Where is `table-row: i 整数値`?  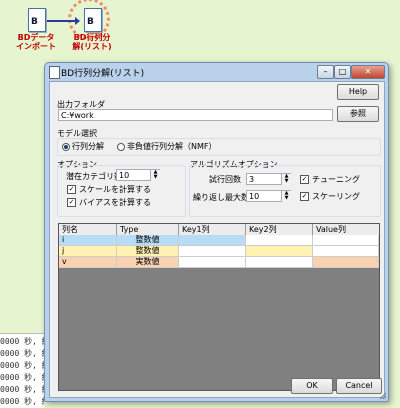 table-row: i 整数値 is located at coordinates (219, 240).